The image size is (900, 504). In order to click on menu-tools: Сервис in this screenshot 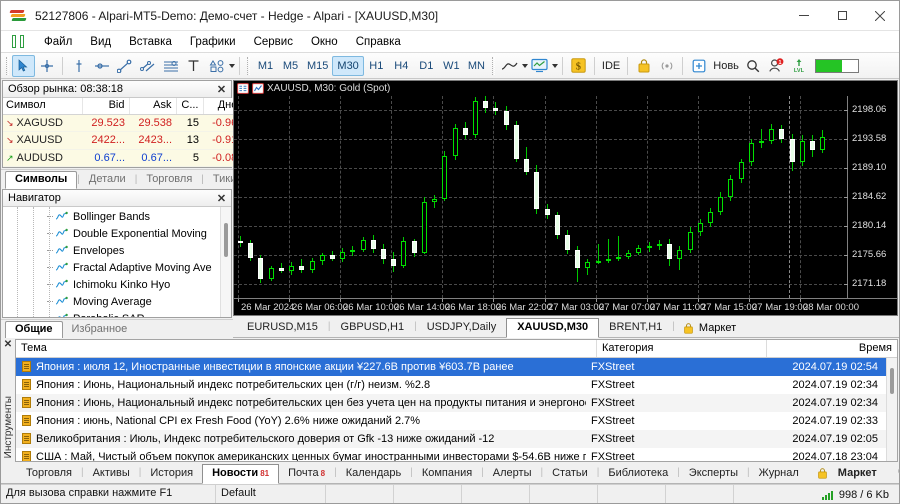, I will do `click(273, 42)`.